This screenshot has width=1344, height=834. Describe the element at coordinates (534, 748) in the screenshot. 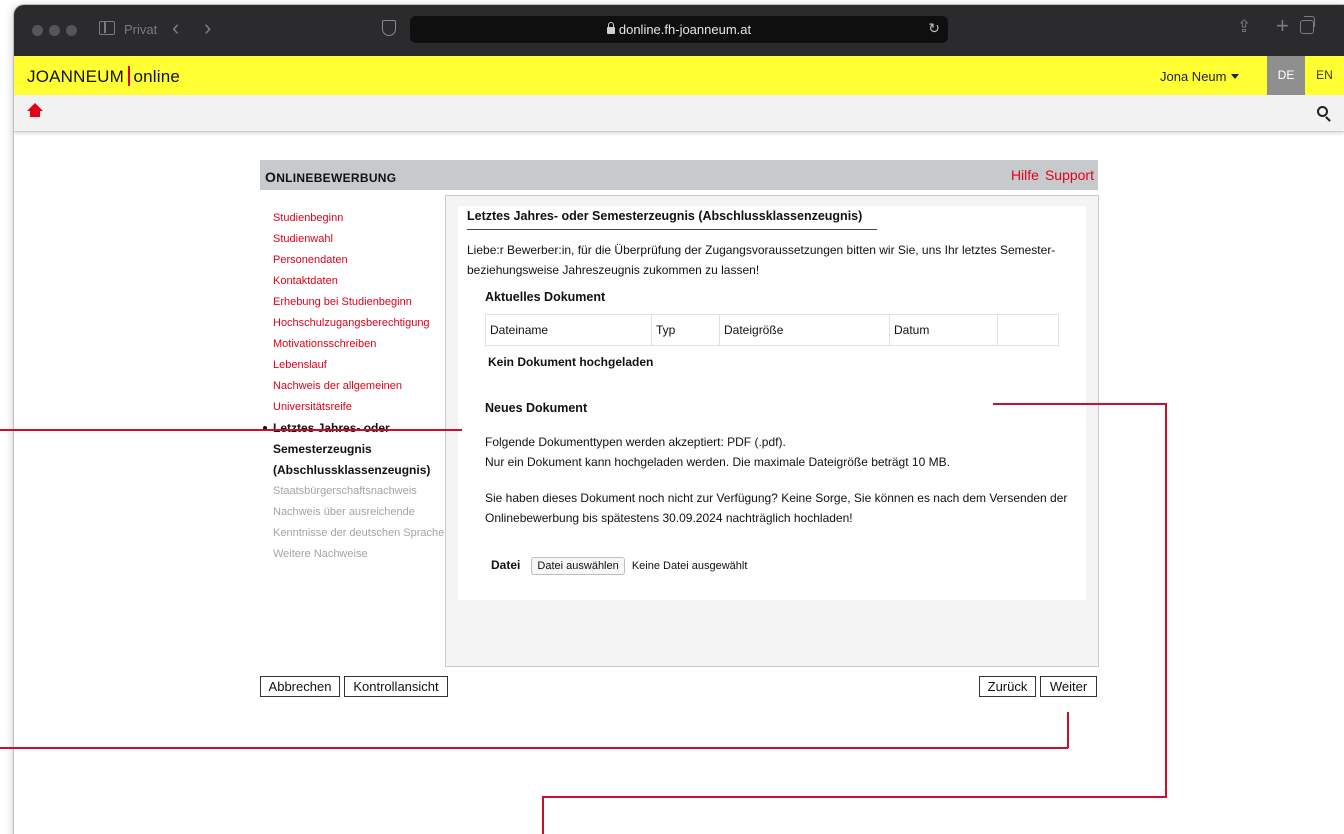

I see `callout-line-bottom` at that location.